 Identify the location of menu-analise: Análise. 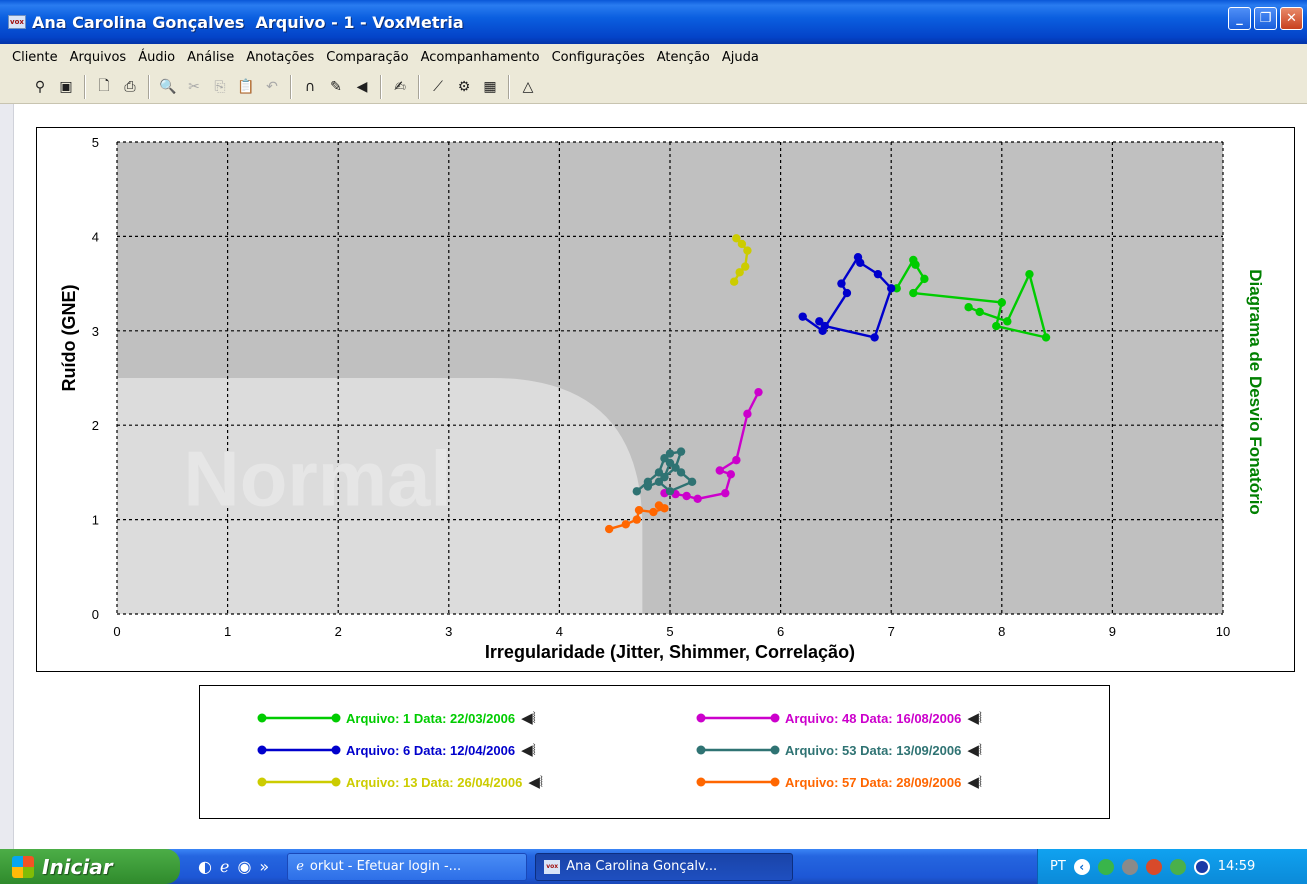
(210, 57).